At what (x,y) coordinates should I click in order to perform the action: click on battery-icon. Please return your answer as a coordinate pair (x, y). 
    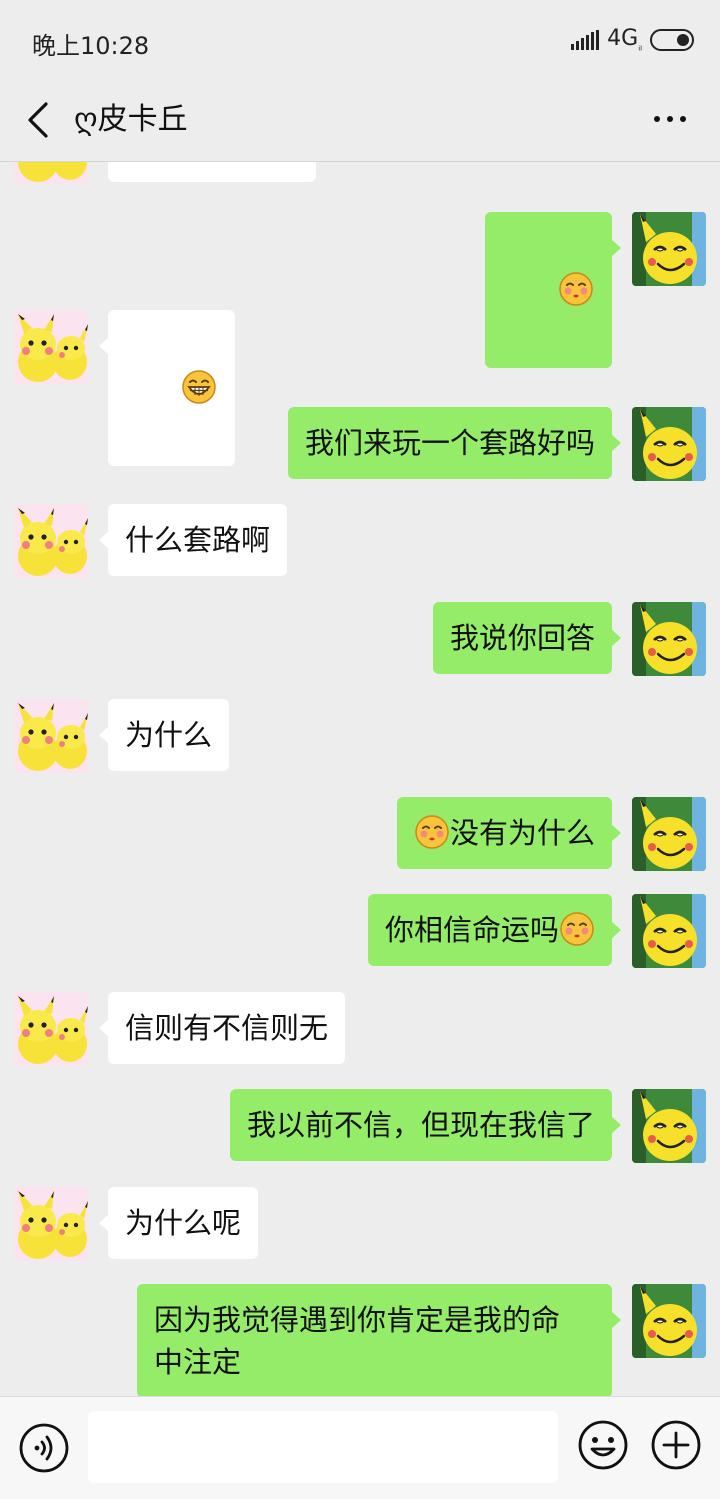
    Looking at the image, I should click on (672, 40).